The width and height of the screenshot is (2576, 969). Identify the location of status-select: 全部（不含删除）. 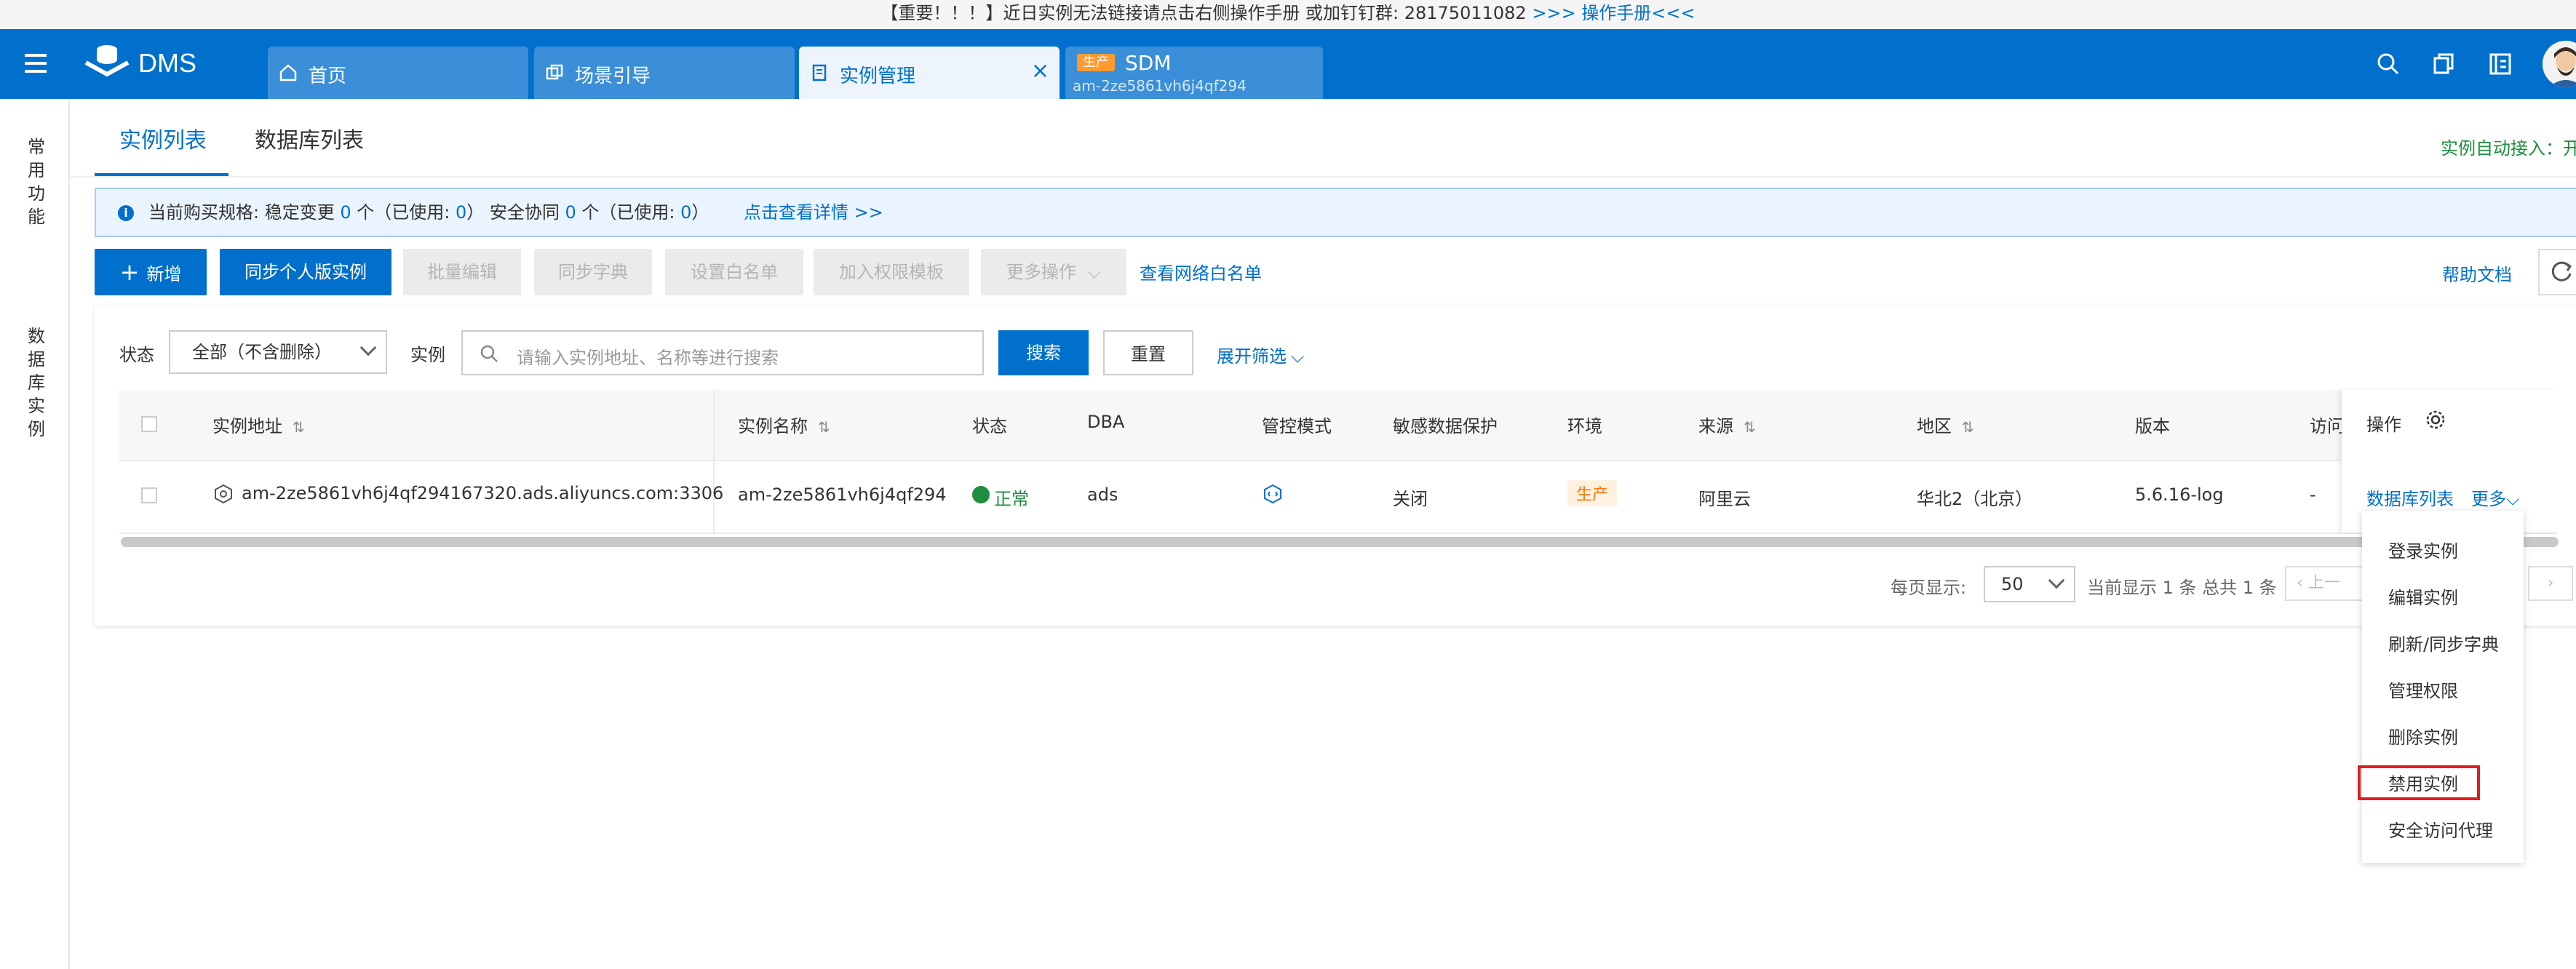
(278, 352).